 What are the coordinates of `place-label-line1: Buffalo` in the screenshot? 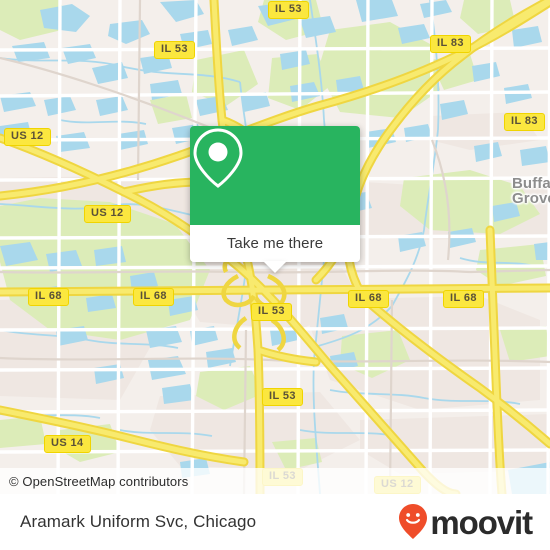 It's located at (531, 183).